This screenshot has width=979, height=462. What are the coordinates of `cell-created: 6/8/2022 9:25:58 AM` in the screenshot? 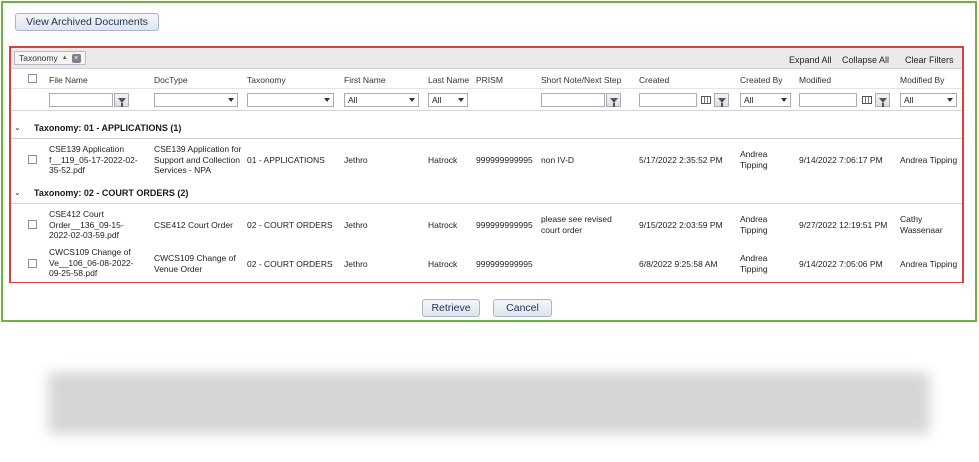 It's located at (678, 264).